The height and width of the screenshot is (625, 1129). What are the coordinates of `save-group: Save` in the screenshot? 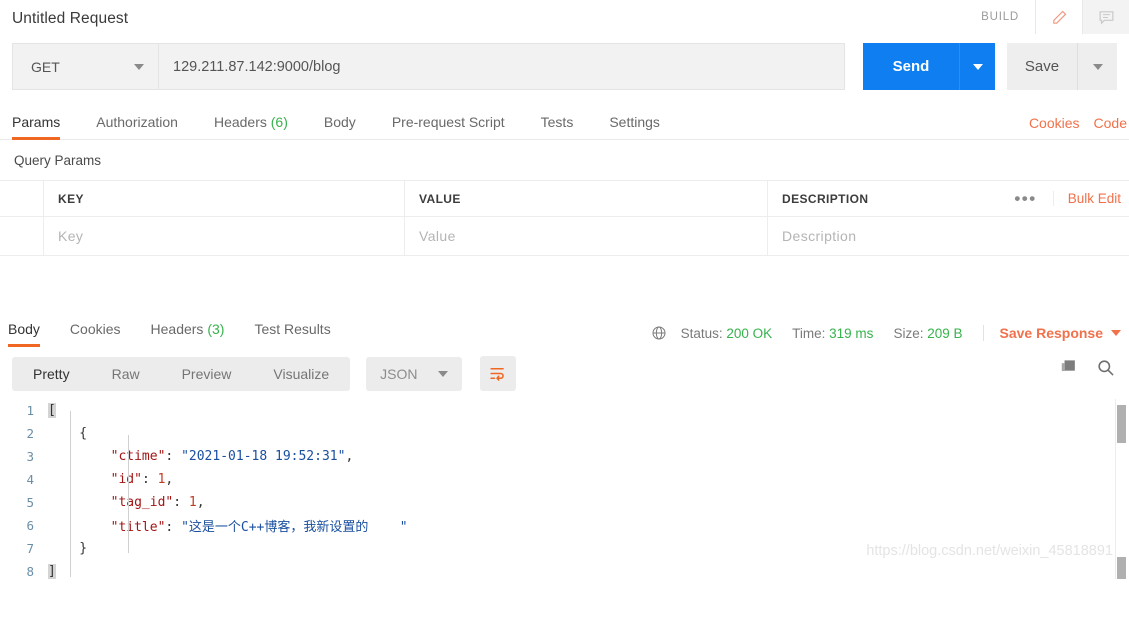 It's located at (1062, 66).